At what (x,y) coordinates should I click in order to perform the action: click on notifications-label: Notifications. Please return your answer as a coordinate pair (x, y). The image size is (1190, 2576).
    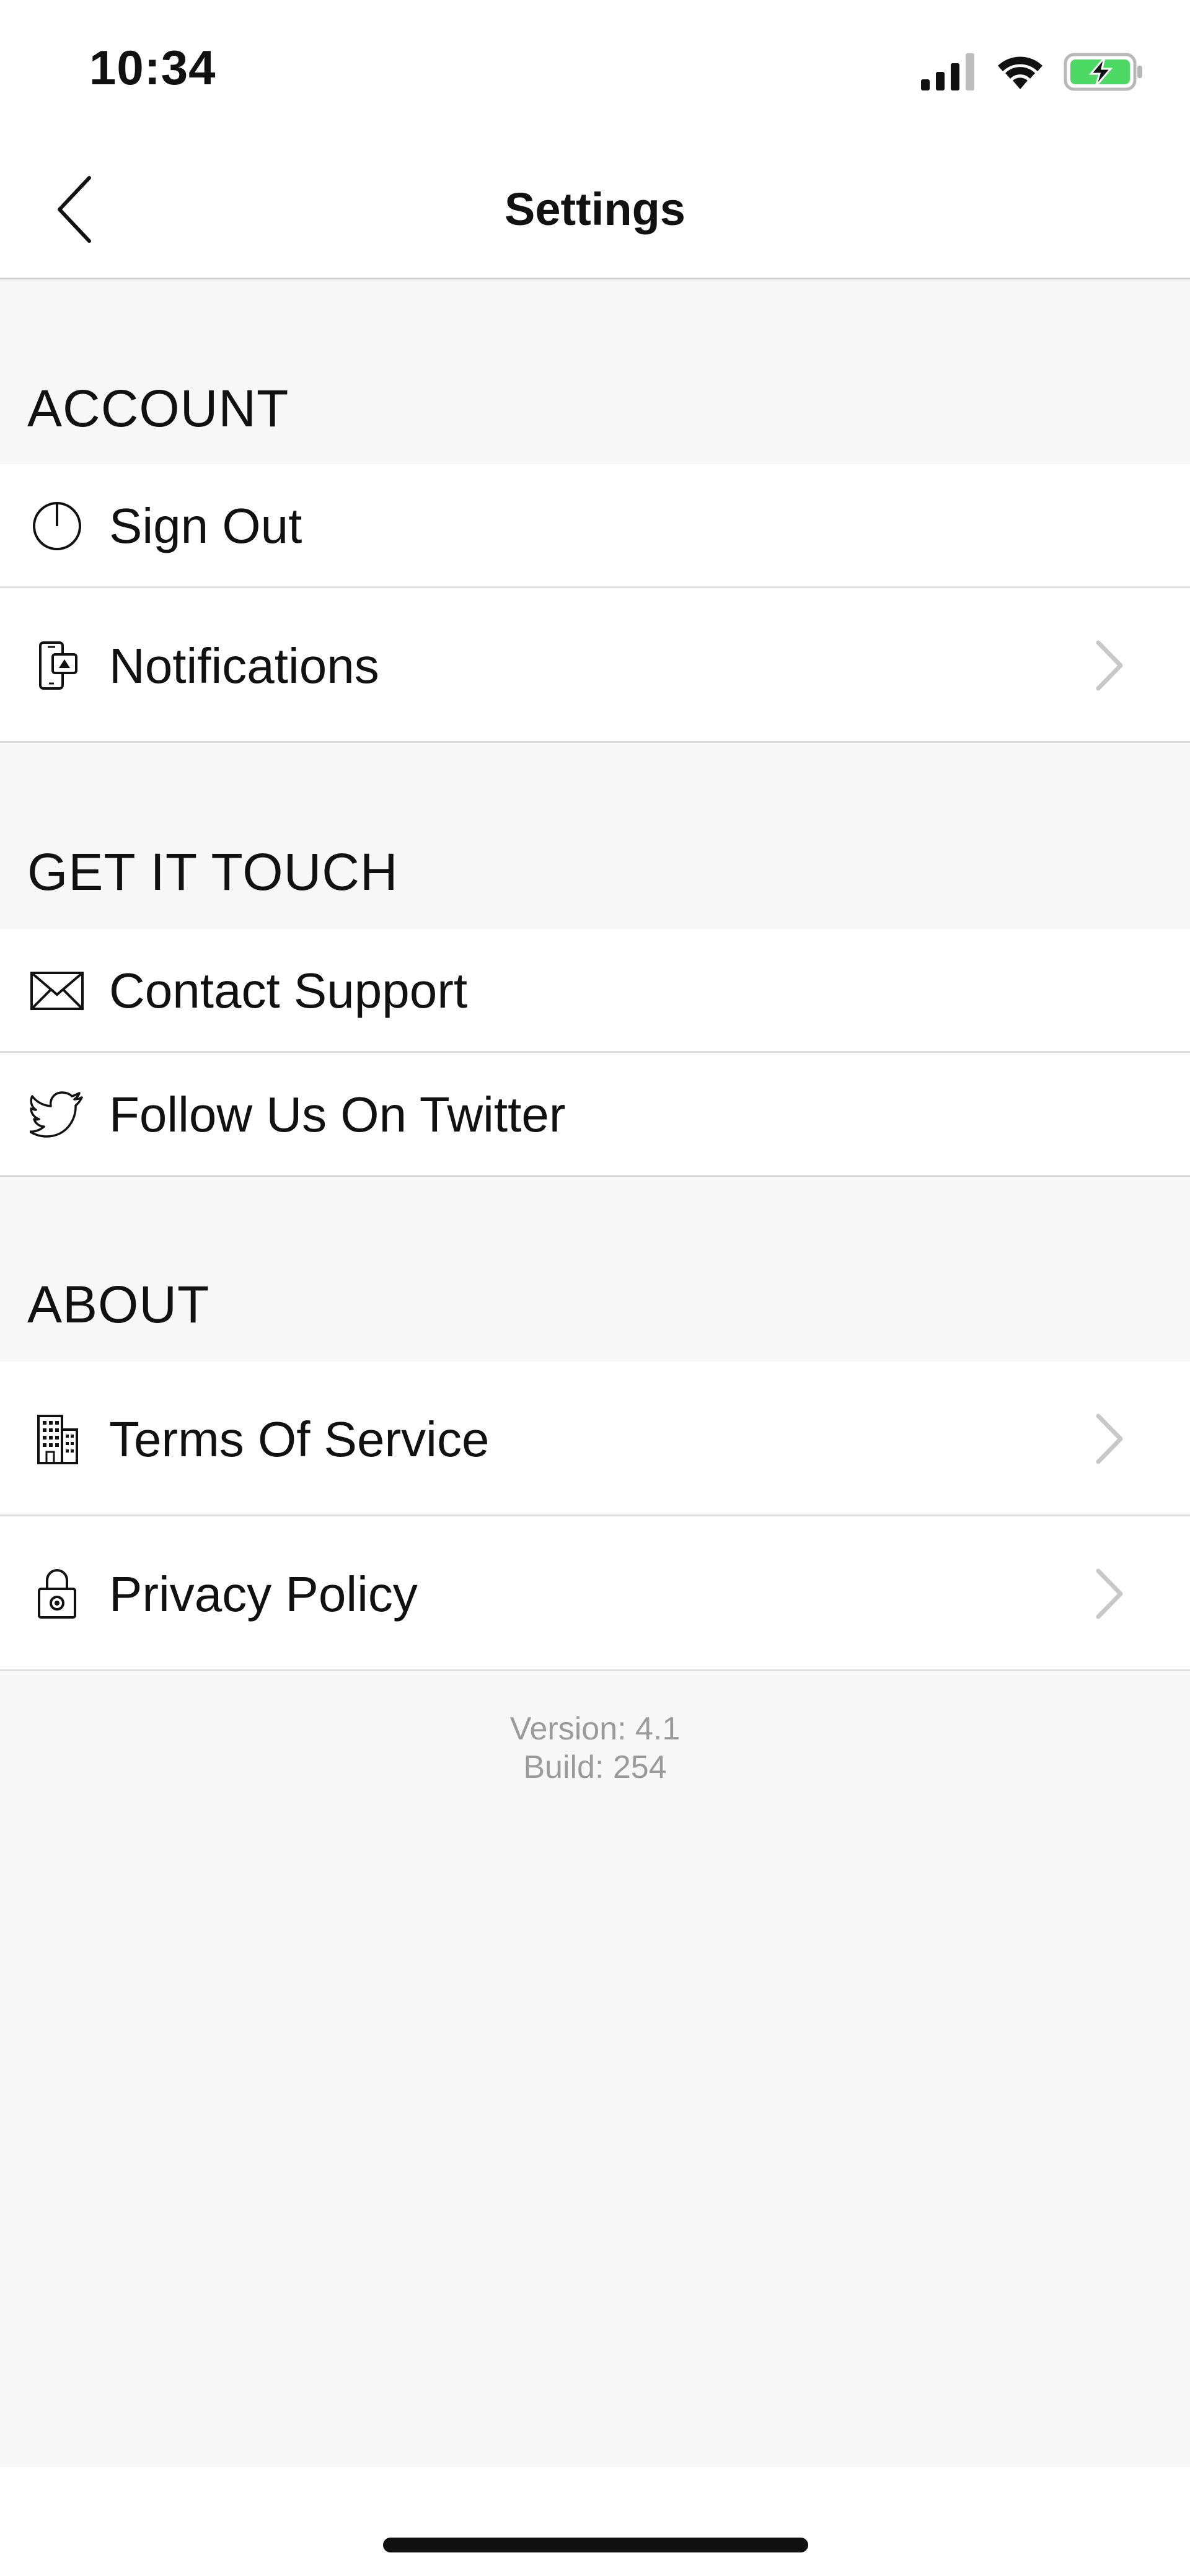
    Looking at the image, I should click on (244, 665).